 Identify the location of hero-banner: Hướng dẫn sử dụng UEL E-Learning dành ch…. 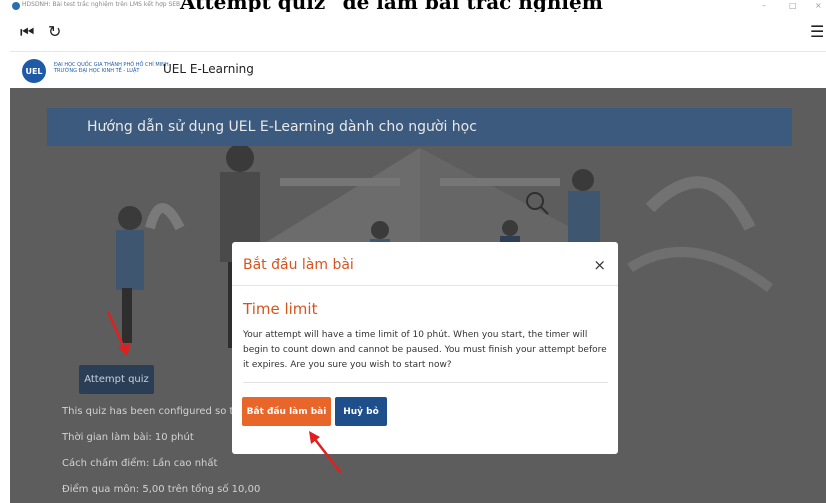
(419, 127).